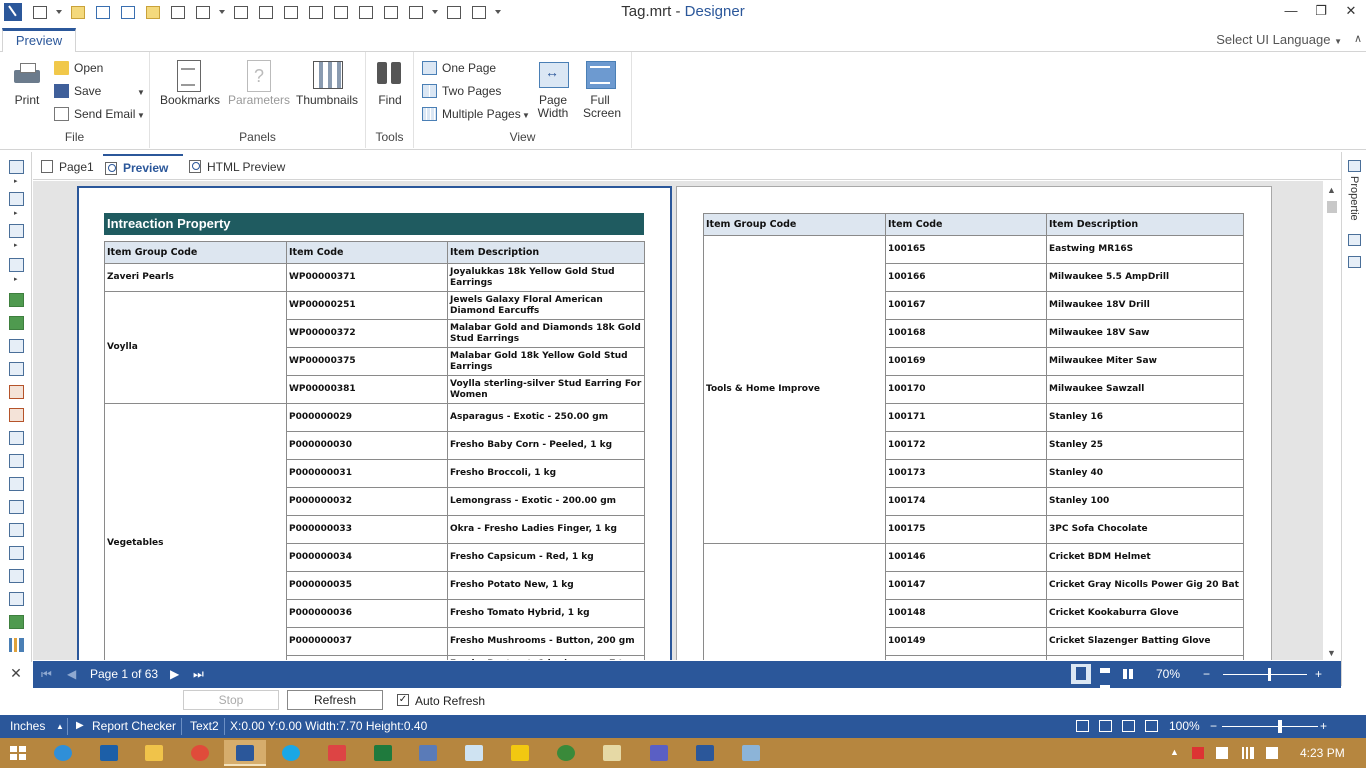  I want to click on auto-refresh-checkbox: ✓, so click(403, 700).